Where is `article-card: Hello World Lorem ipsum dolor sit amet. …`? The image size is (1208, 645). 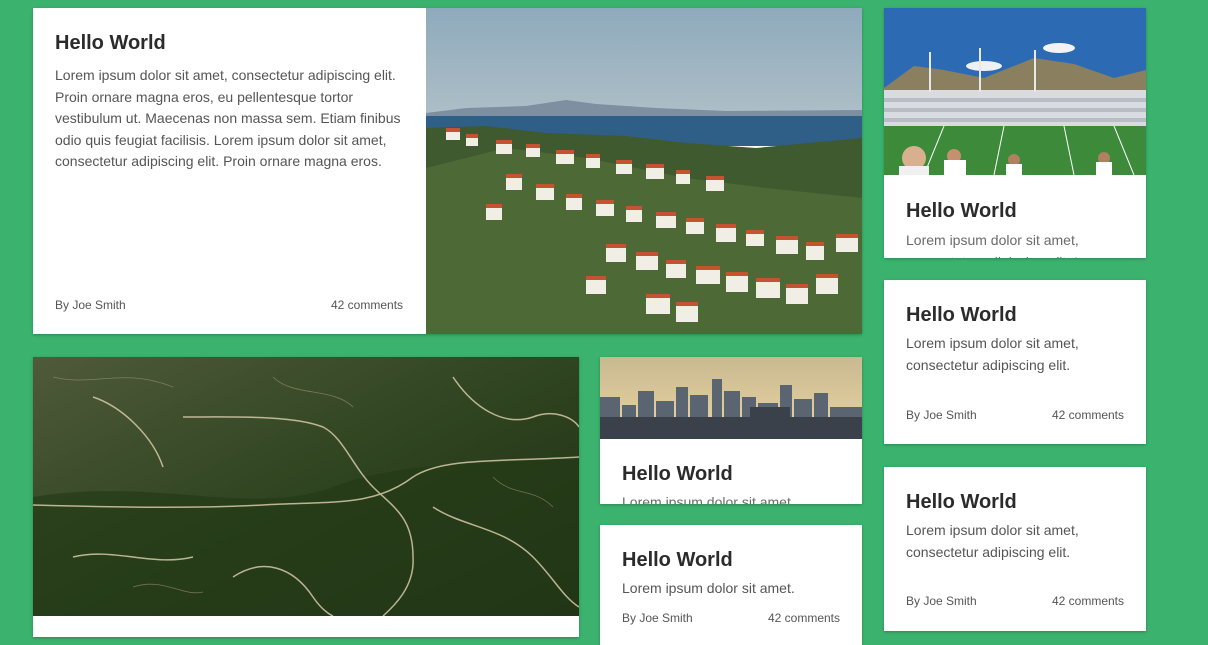
article-card: Hello World Lorem ipsum dolor sit amet. … is located at coordinates (731, 585).